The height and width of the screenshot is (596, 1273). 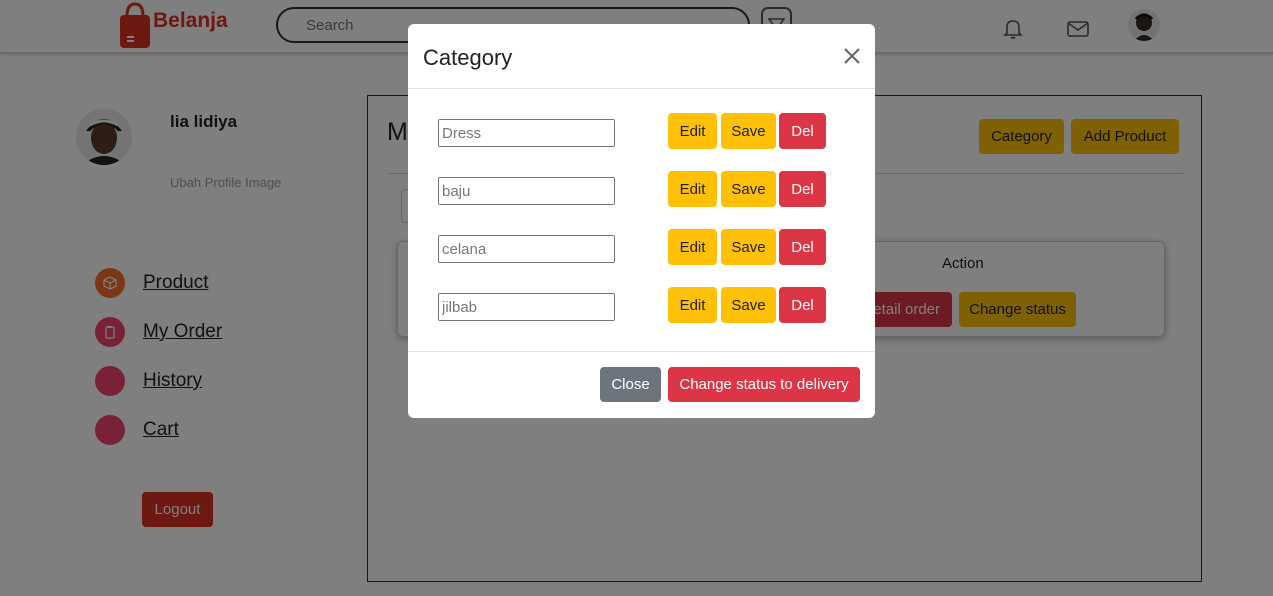 What do you see at coordinates (641, 56) in the screenshot?
I see `modal-header: Category` at bounding box center [641, 56].